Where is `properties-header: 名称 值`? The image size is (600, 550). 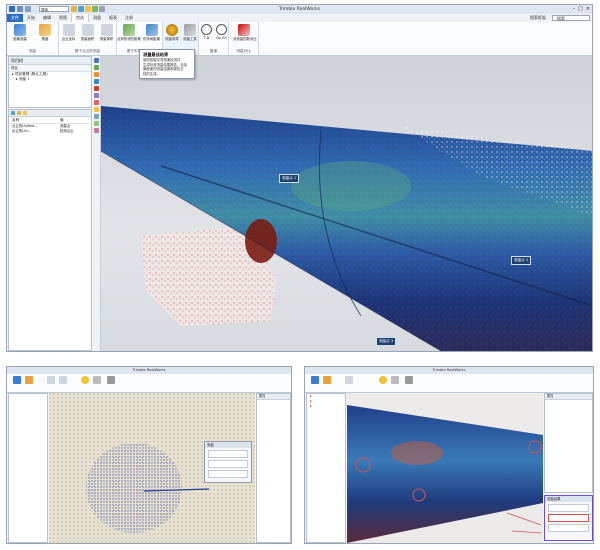
properties-header: 名称 值 is located at coordinates (50, 120).